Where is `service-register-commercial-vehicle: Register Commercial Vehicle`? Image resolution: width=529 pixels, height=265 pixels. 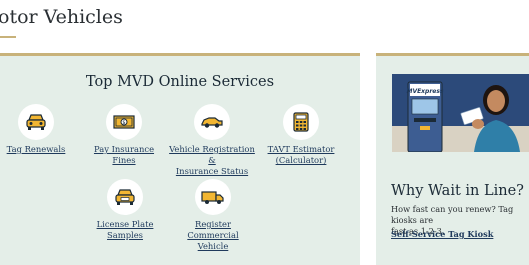 service-register-commercial-vehicle: Register Commercial Vehicle is located at coordinates (213, 215).